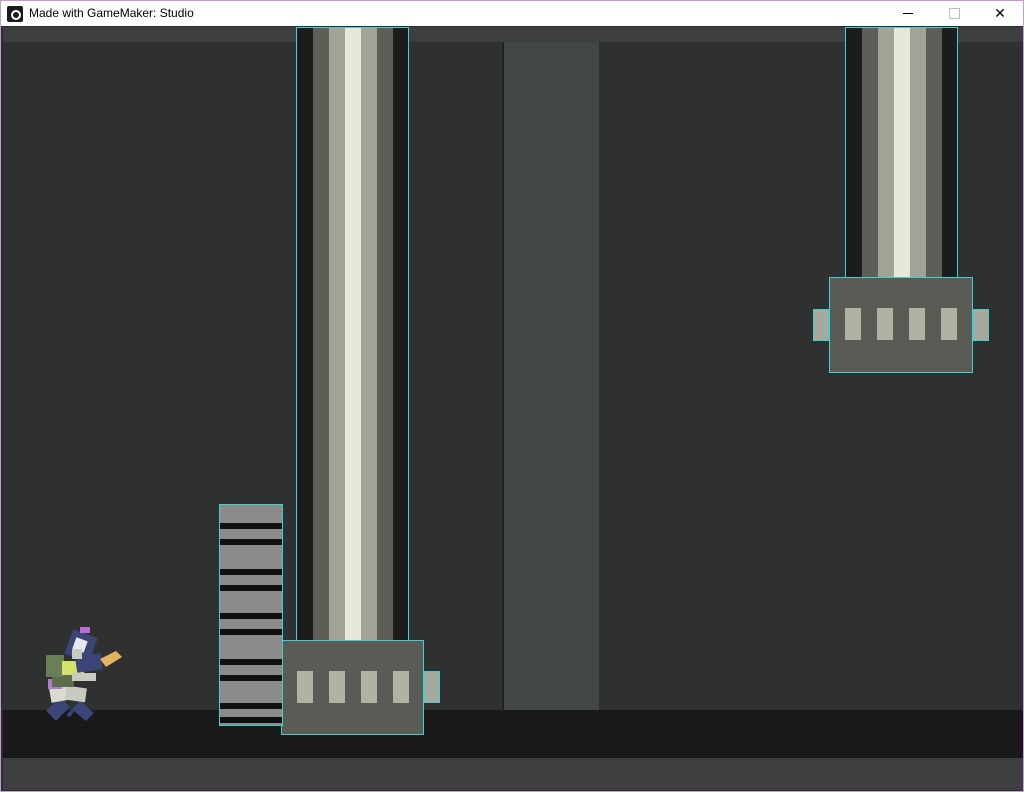 Image resolution: width=1024 pixels, height=792 pixels. I want to click on maximize-icon, so click(954, 13).